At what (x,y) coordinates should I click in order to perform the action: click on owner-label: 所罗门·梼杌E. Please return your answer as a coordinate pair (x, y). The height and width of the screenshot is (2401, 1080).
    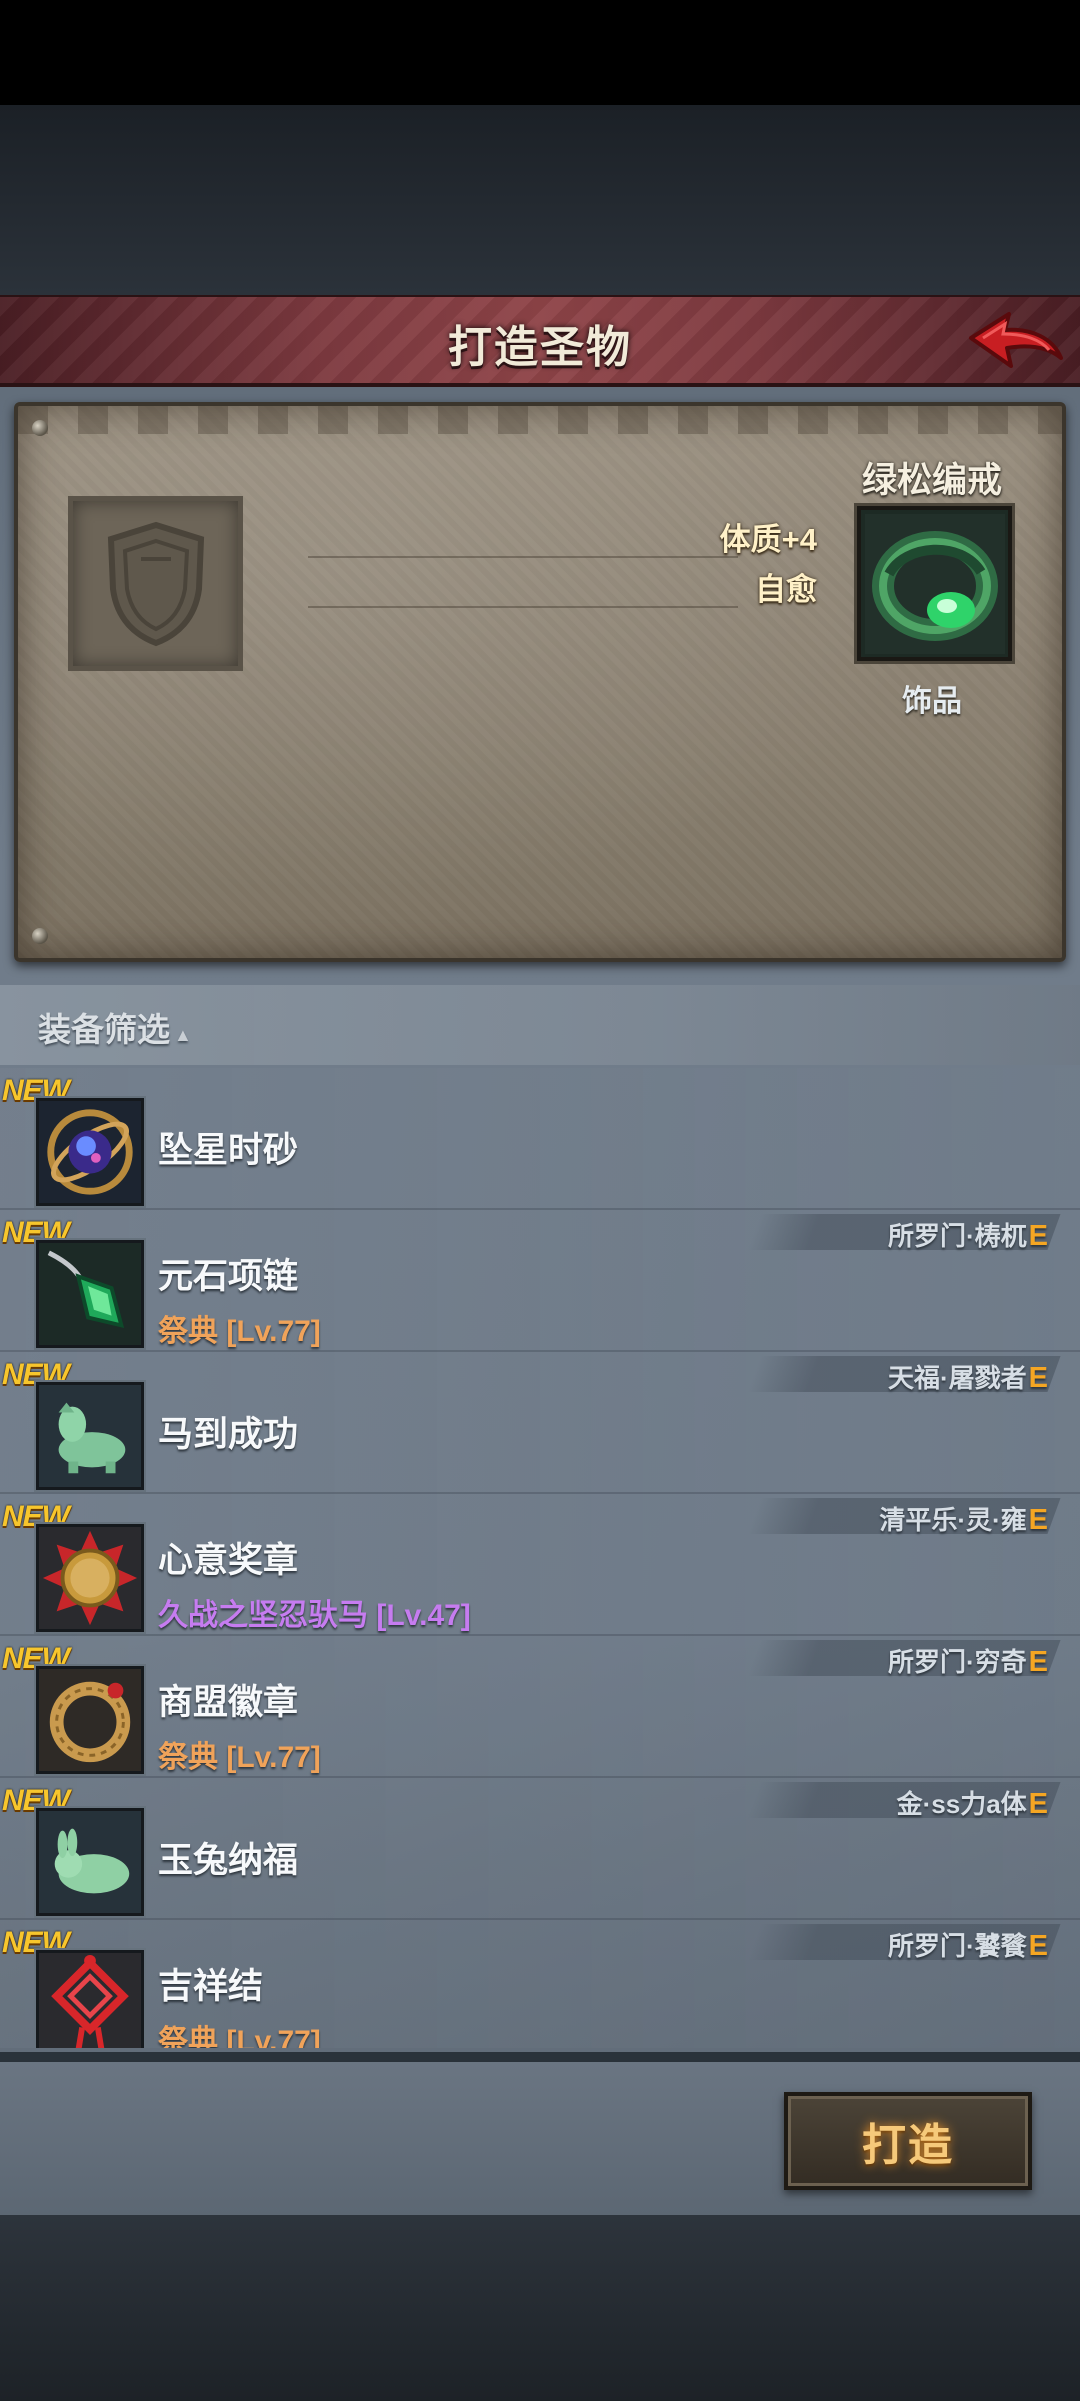
    Looking at the image, I should click on (968, 1234).